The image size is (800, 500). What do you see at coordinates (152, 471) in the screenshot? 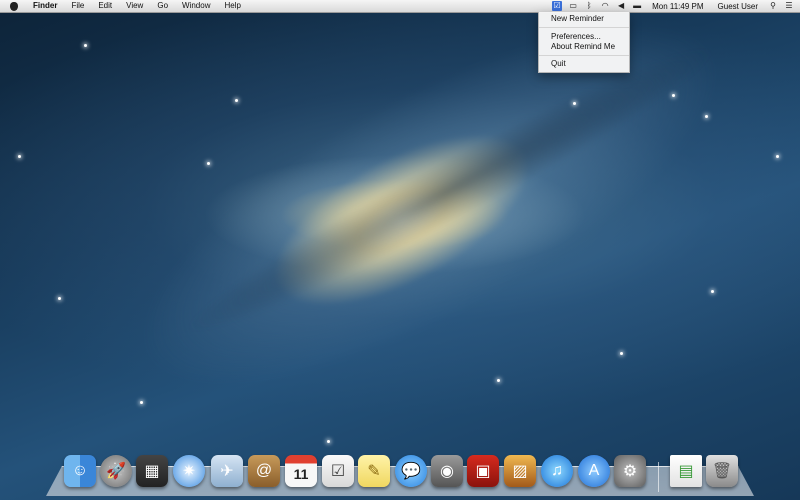
I see `mission-control-icon: ▦` at bounding box center [152, 471].